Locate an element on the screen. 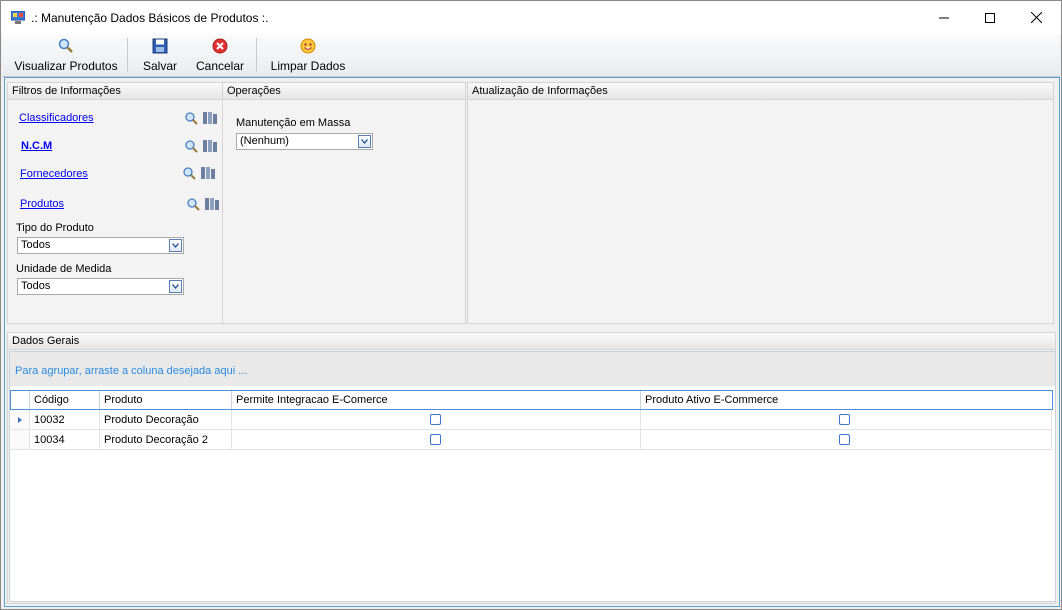 The width and height of the screenshot is (1062, 610). save-button: Salvar is located at coordinates (160, 55).